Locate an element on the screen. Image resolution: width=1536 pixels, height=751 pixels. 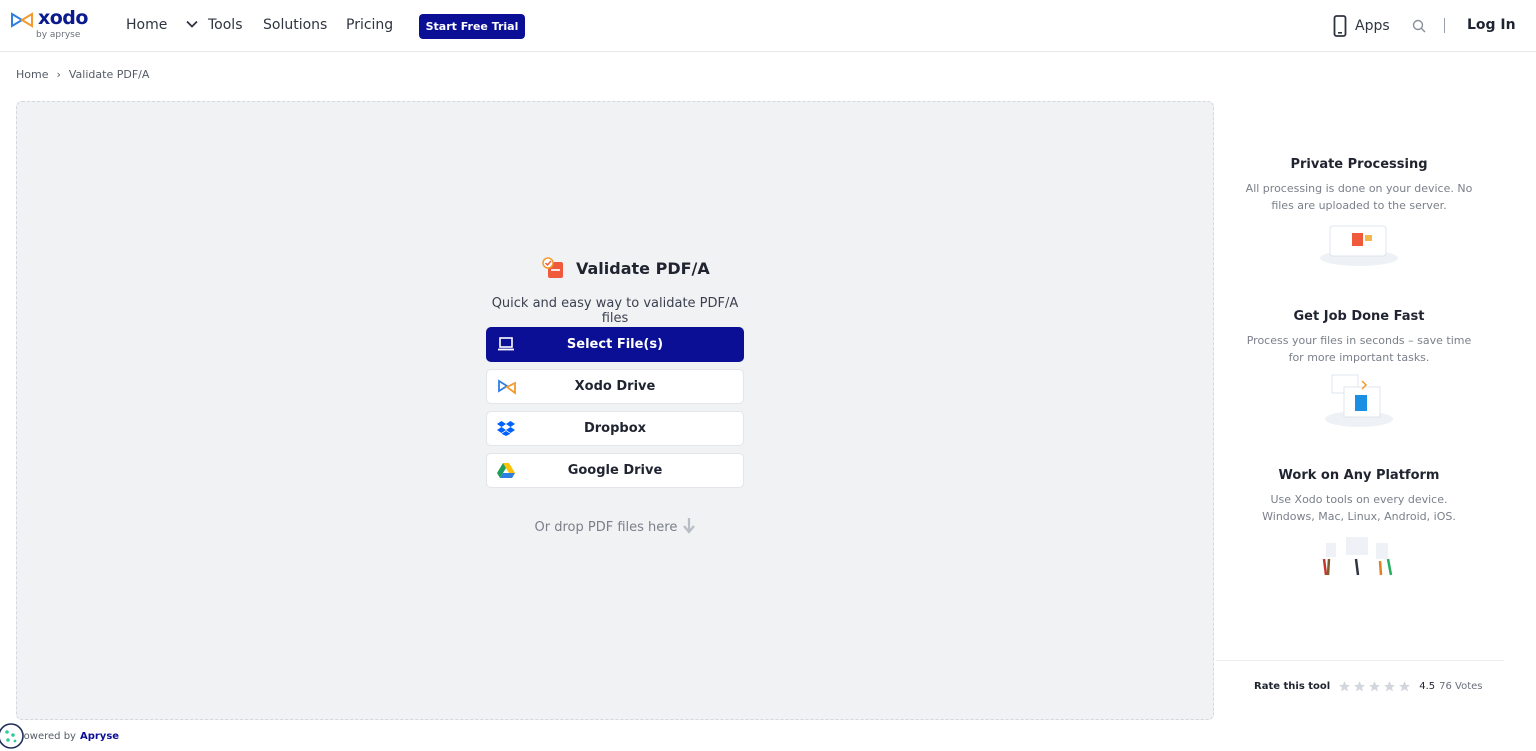
rating-divider is located at coordinates (1360, 660).